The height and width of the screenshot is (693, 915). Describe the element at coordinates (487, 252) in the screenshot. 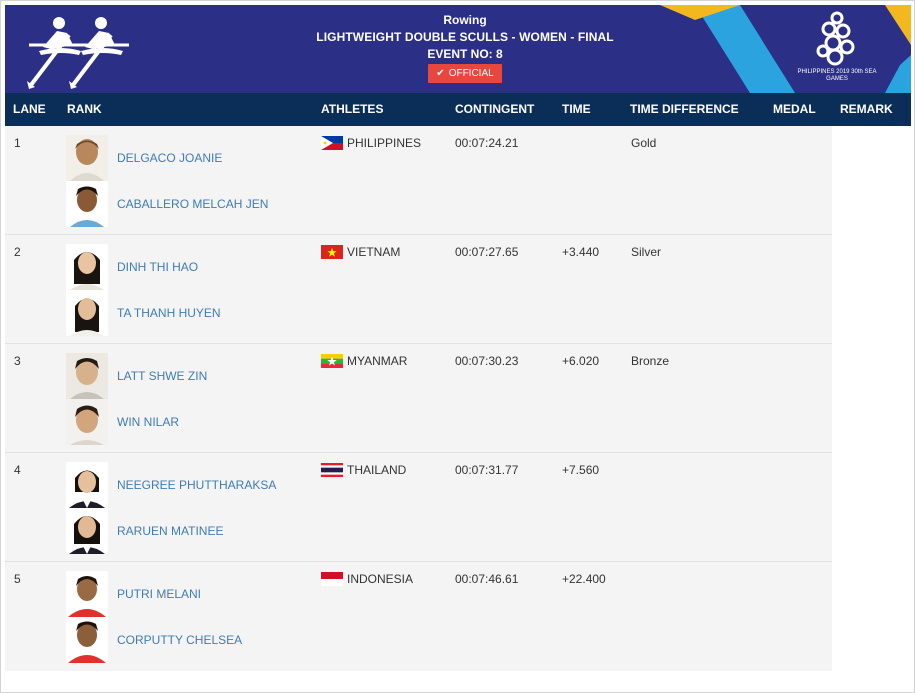

I see `finish-time: 00:07:27.65` at that location.